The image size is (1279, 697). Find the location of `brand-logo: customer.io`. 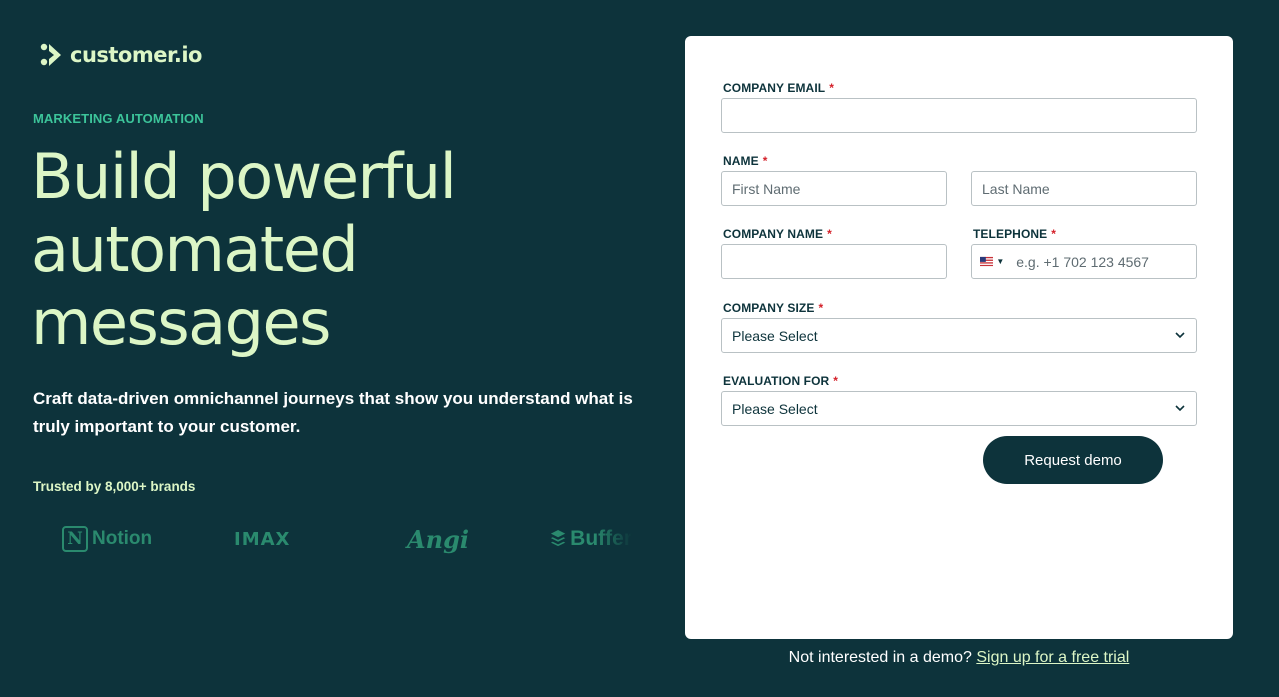

brand-logo: customer.io is located at coordinates (121, 55).